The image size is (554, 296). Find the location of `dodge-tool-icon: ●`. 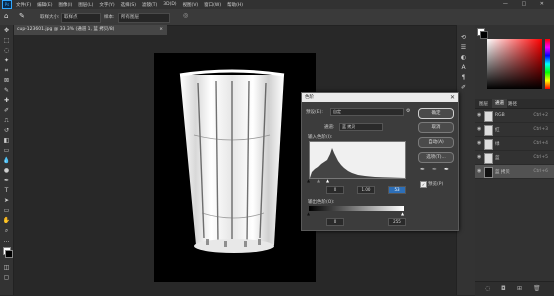

dodge-tool-icon: ● is located at coordinates (6, 170).